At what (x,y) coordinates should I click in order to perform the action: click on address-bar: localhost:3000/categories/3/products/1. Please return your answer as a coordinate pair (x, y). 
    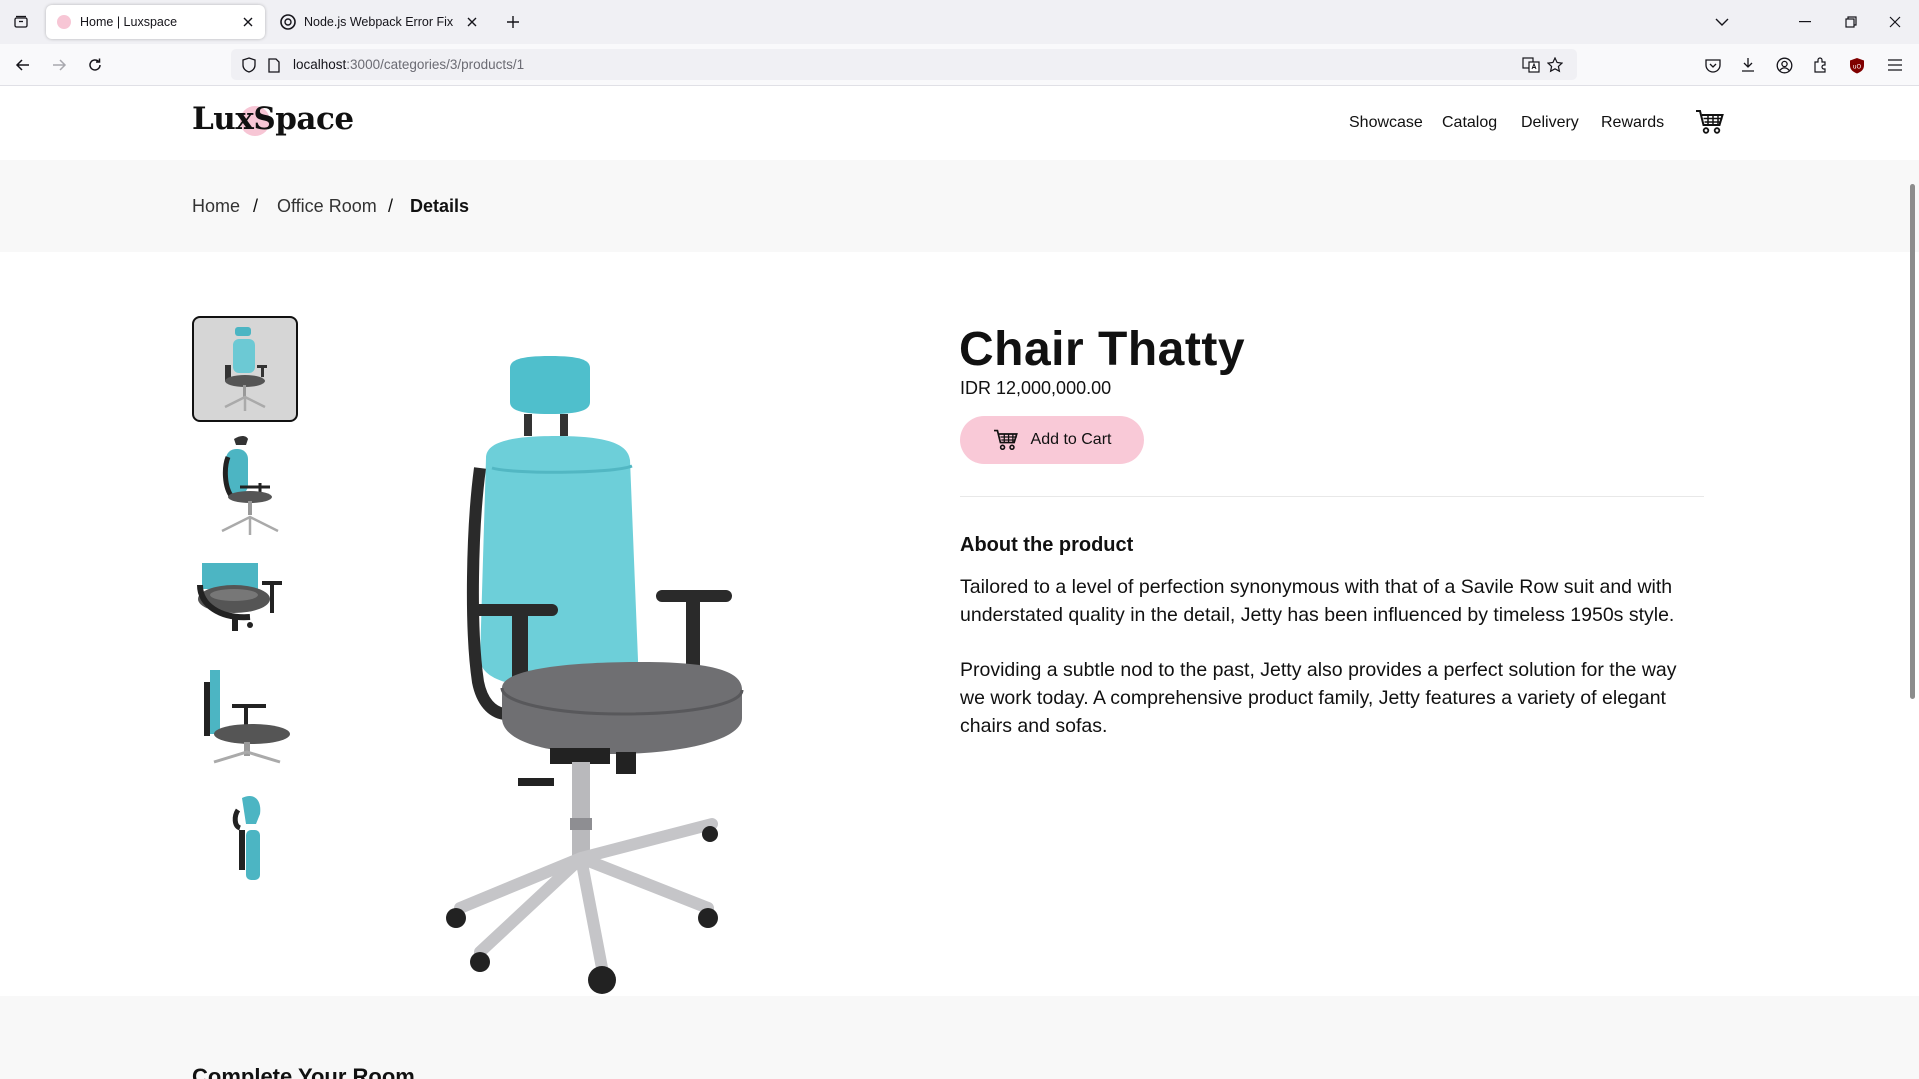
    Looking at the image, I should click on (904, 64).